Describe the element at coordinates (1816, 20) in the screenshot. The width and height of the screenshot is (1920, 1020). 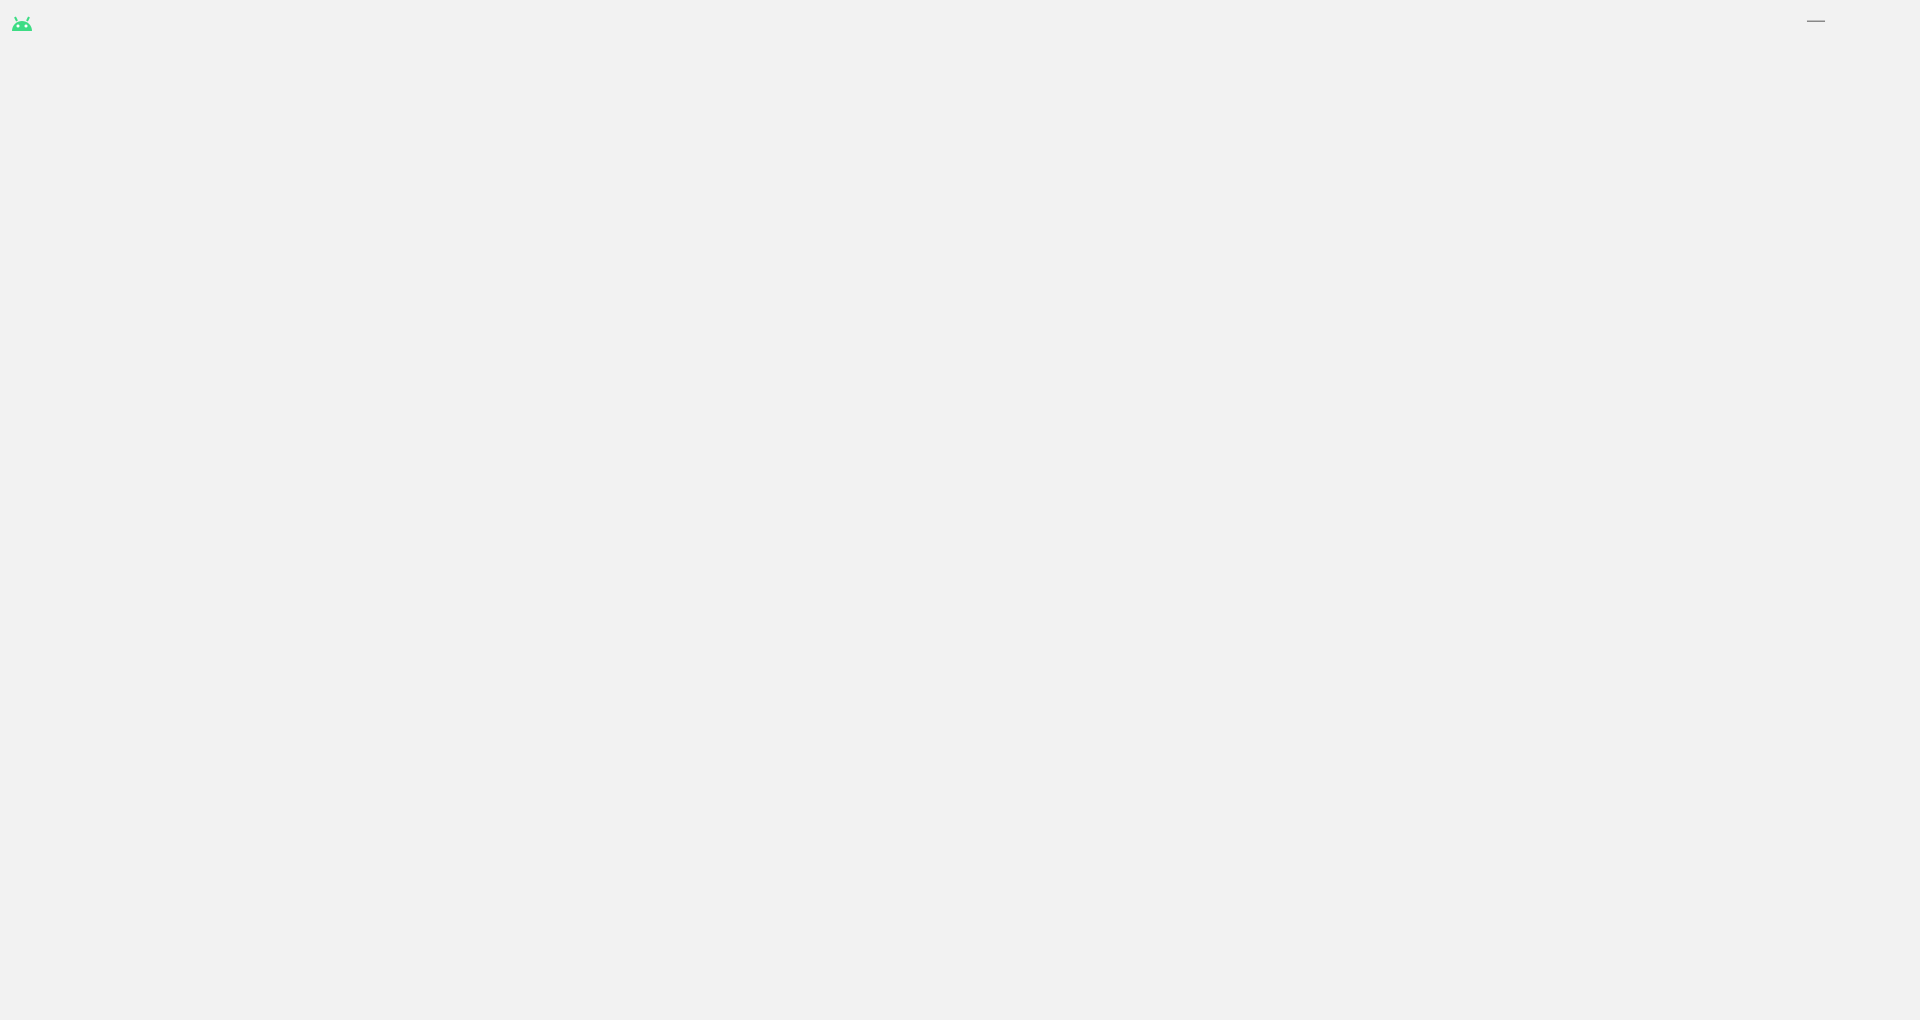
I see `minimize-button: —` at that location.